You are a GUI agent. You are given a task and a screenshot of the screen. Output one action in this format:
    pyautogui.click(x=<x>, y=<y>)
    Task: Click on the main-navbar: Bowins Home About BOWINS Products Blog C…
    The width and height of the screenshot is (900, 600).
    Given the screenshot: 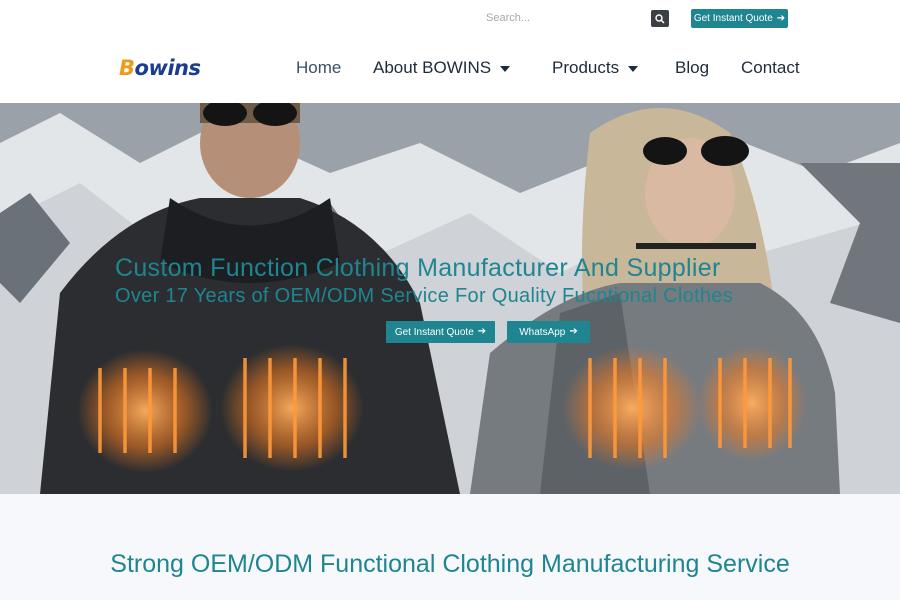 What is the action you would take?
    pyautogui.click(x=450, y=69)
    